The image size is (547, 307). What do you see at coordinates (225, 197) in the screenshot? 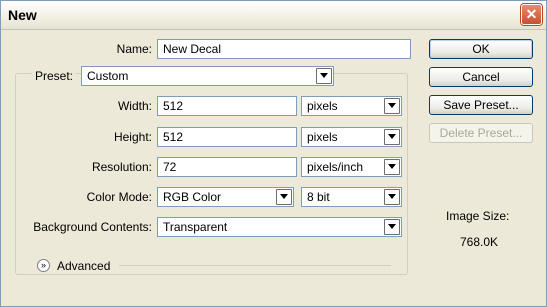
I see `color-mode-select: RGB Color` at bounding box center [225, 197].